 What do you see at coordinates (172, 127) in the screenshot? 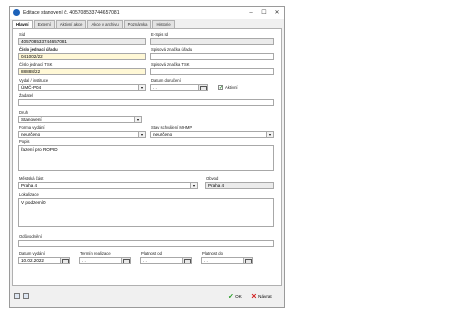
I see `stav-schvaleni-label: Stav schválení MHMP` at bounding box center [172, 127].